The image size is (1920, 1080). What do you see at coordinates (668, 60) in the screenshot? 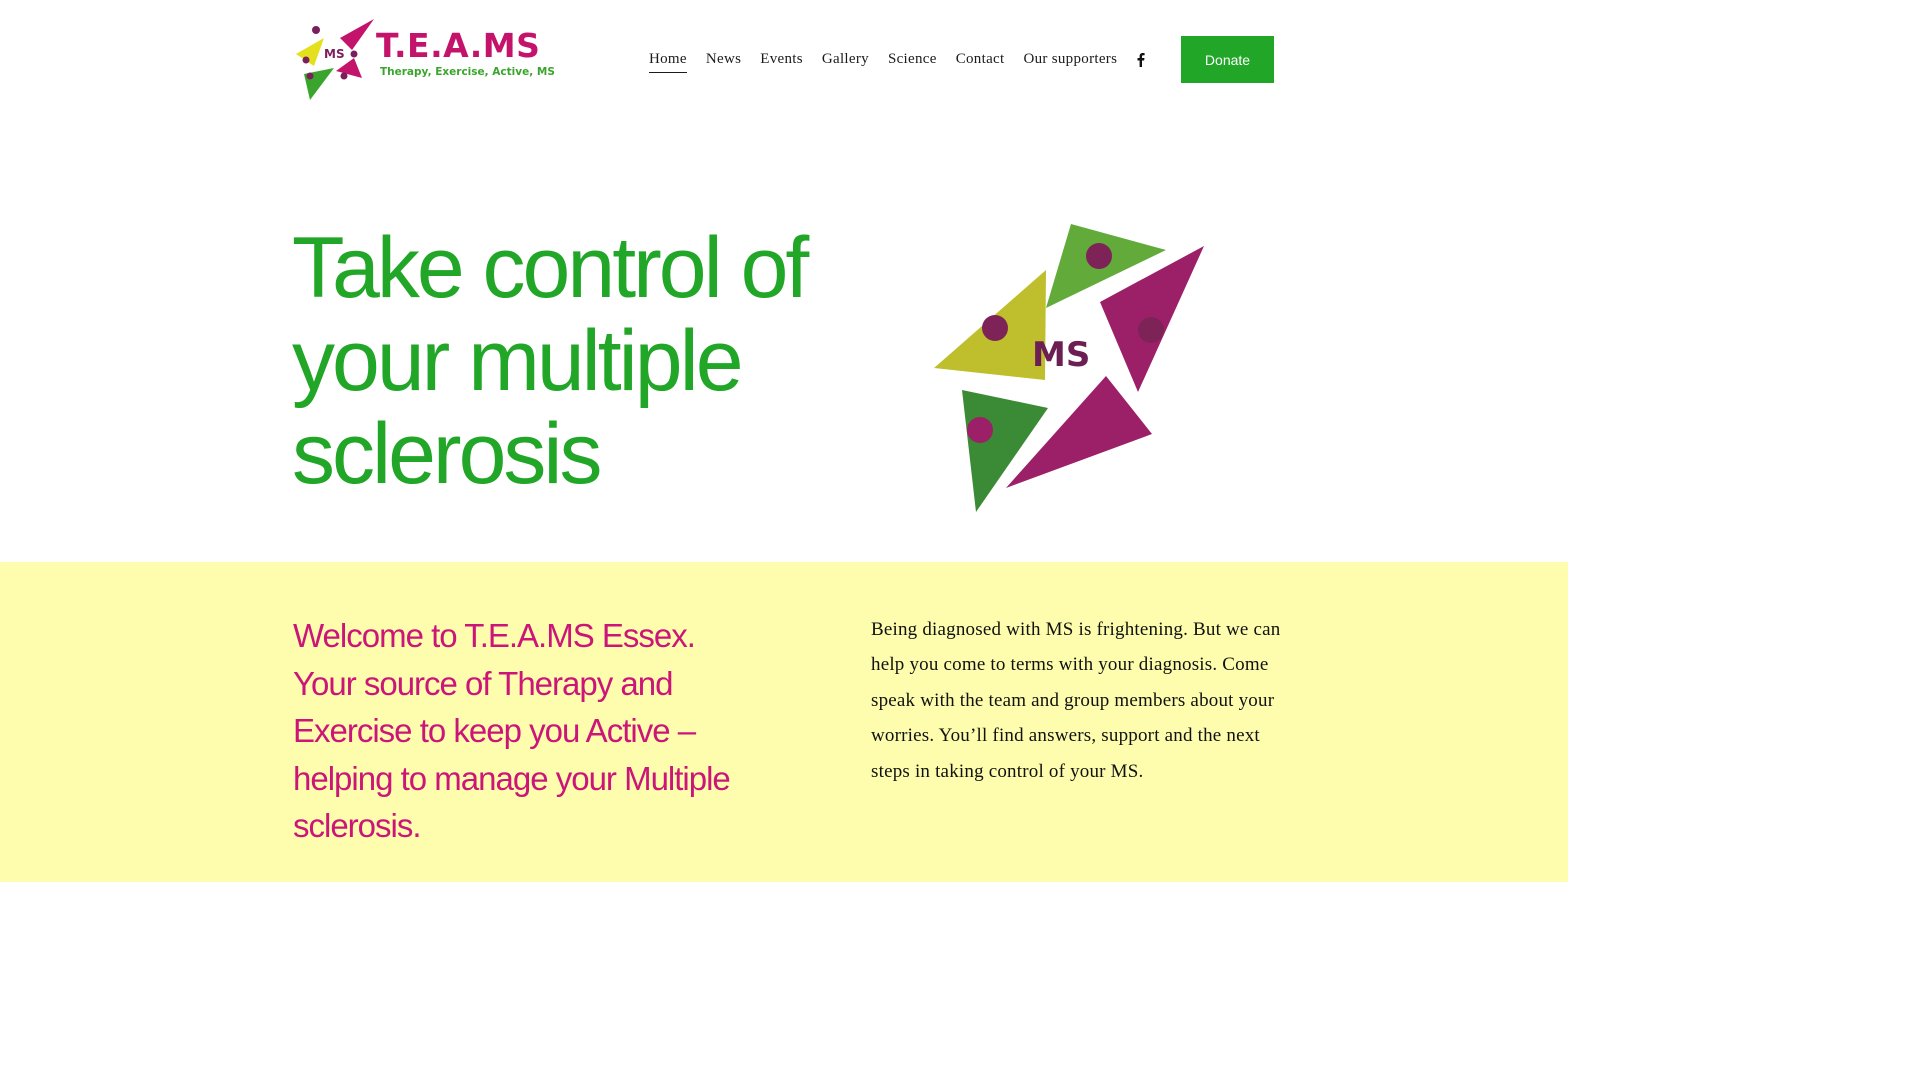
I see `nav-item-home: Home` at bounding box center [668, 60].